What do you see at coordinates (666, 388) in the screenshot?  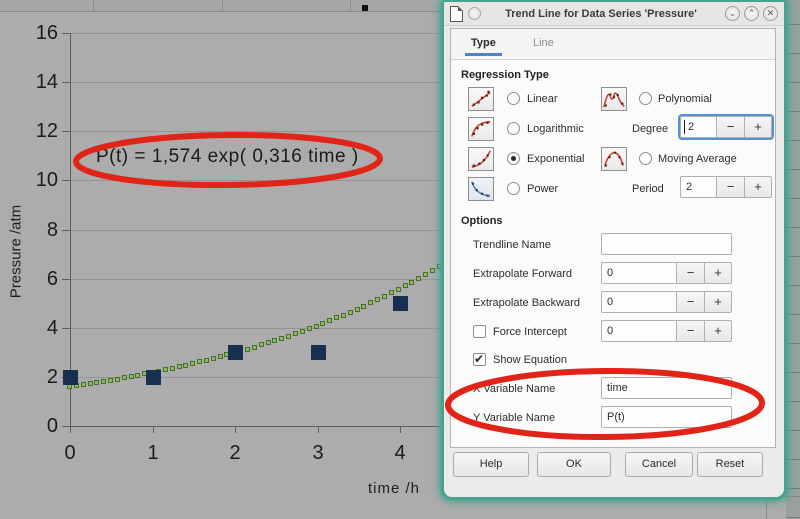 I see `x-variable-name-input: time` at bounding box center [666, 388].